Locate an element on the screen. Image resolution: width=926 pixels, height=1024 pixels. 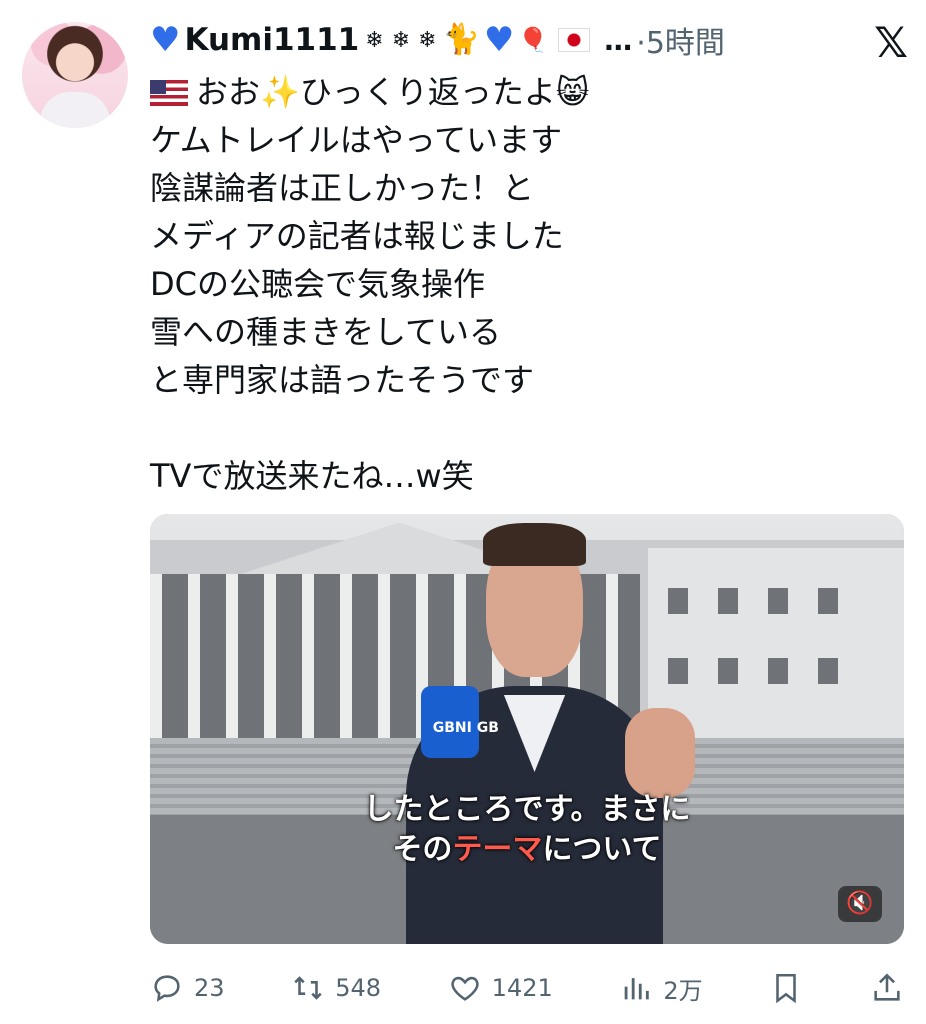
repost-icon is located at coordinates (308, 988).